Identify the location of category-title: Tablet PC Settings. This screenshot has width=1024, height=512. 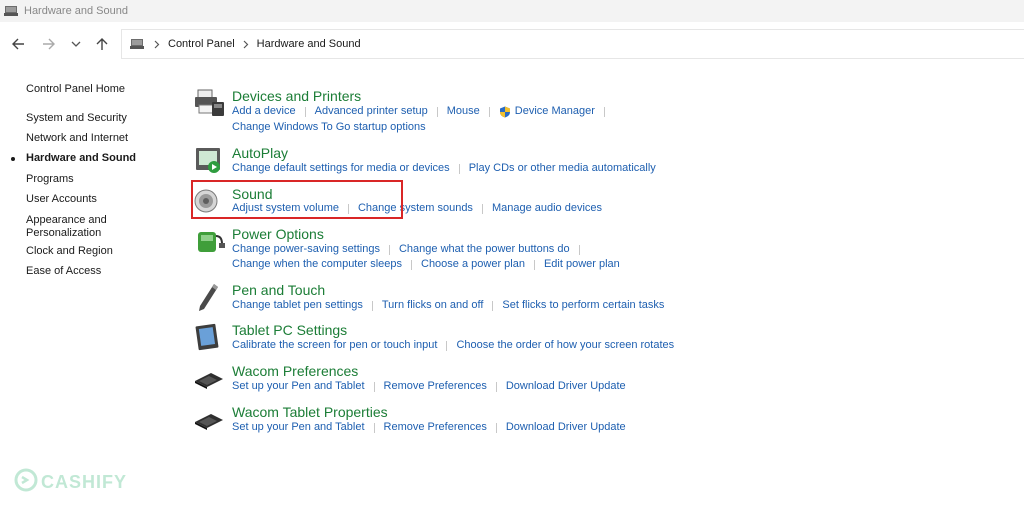
(289, 330).